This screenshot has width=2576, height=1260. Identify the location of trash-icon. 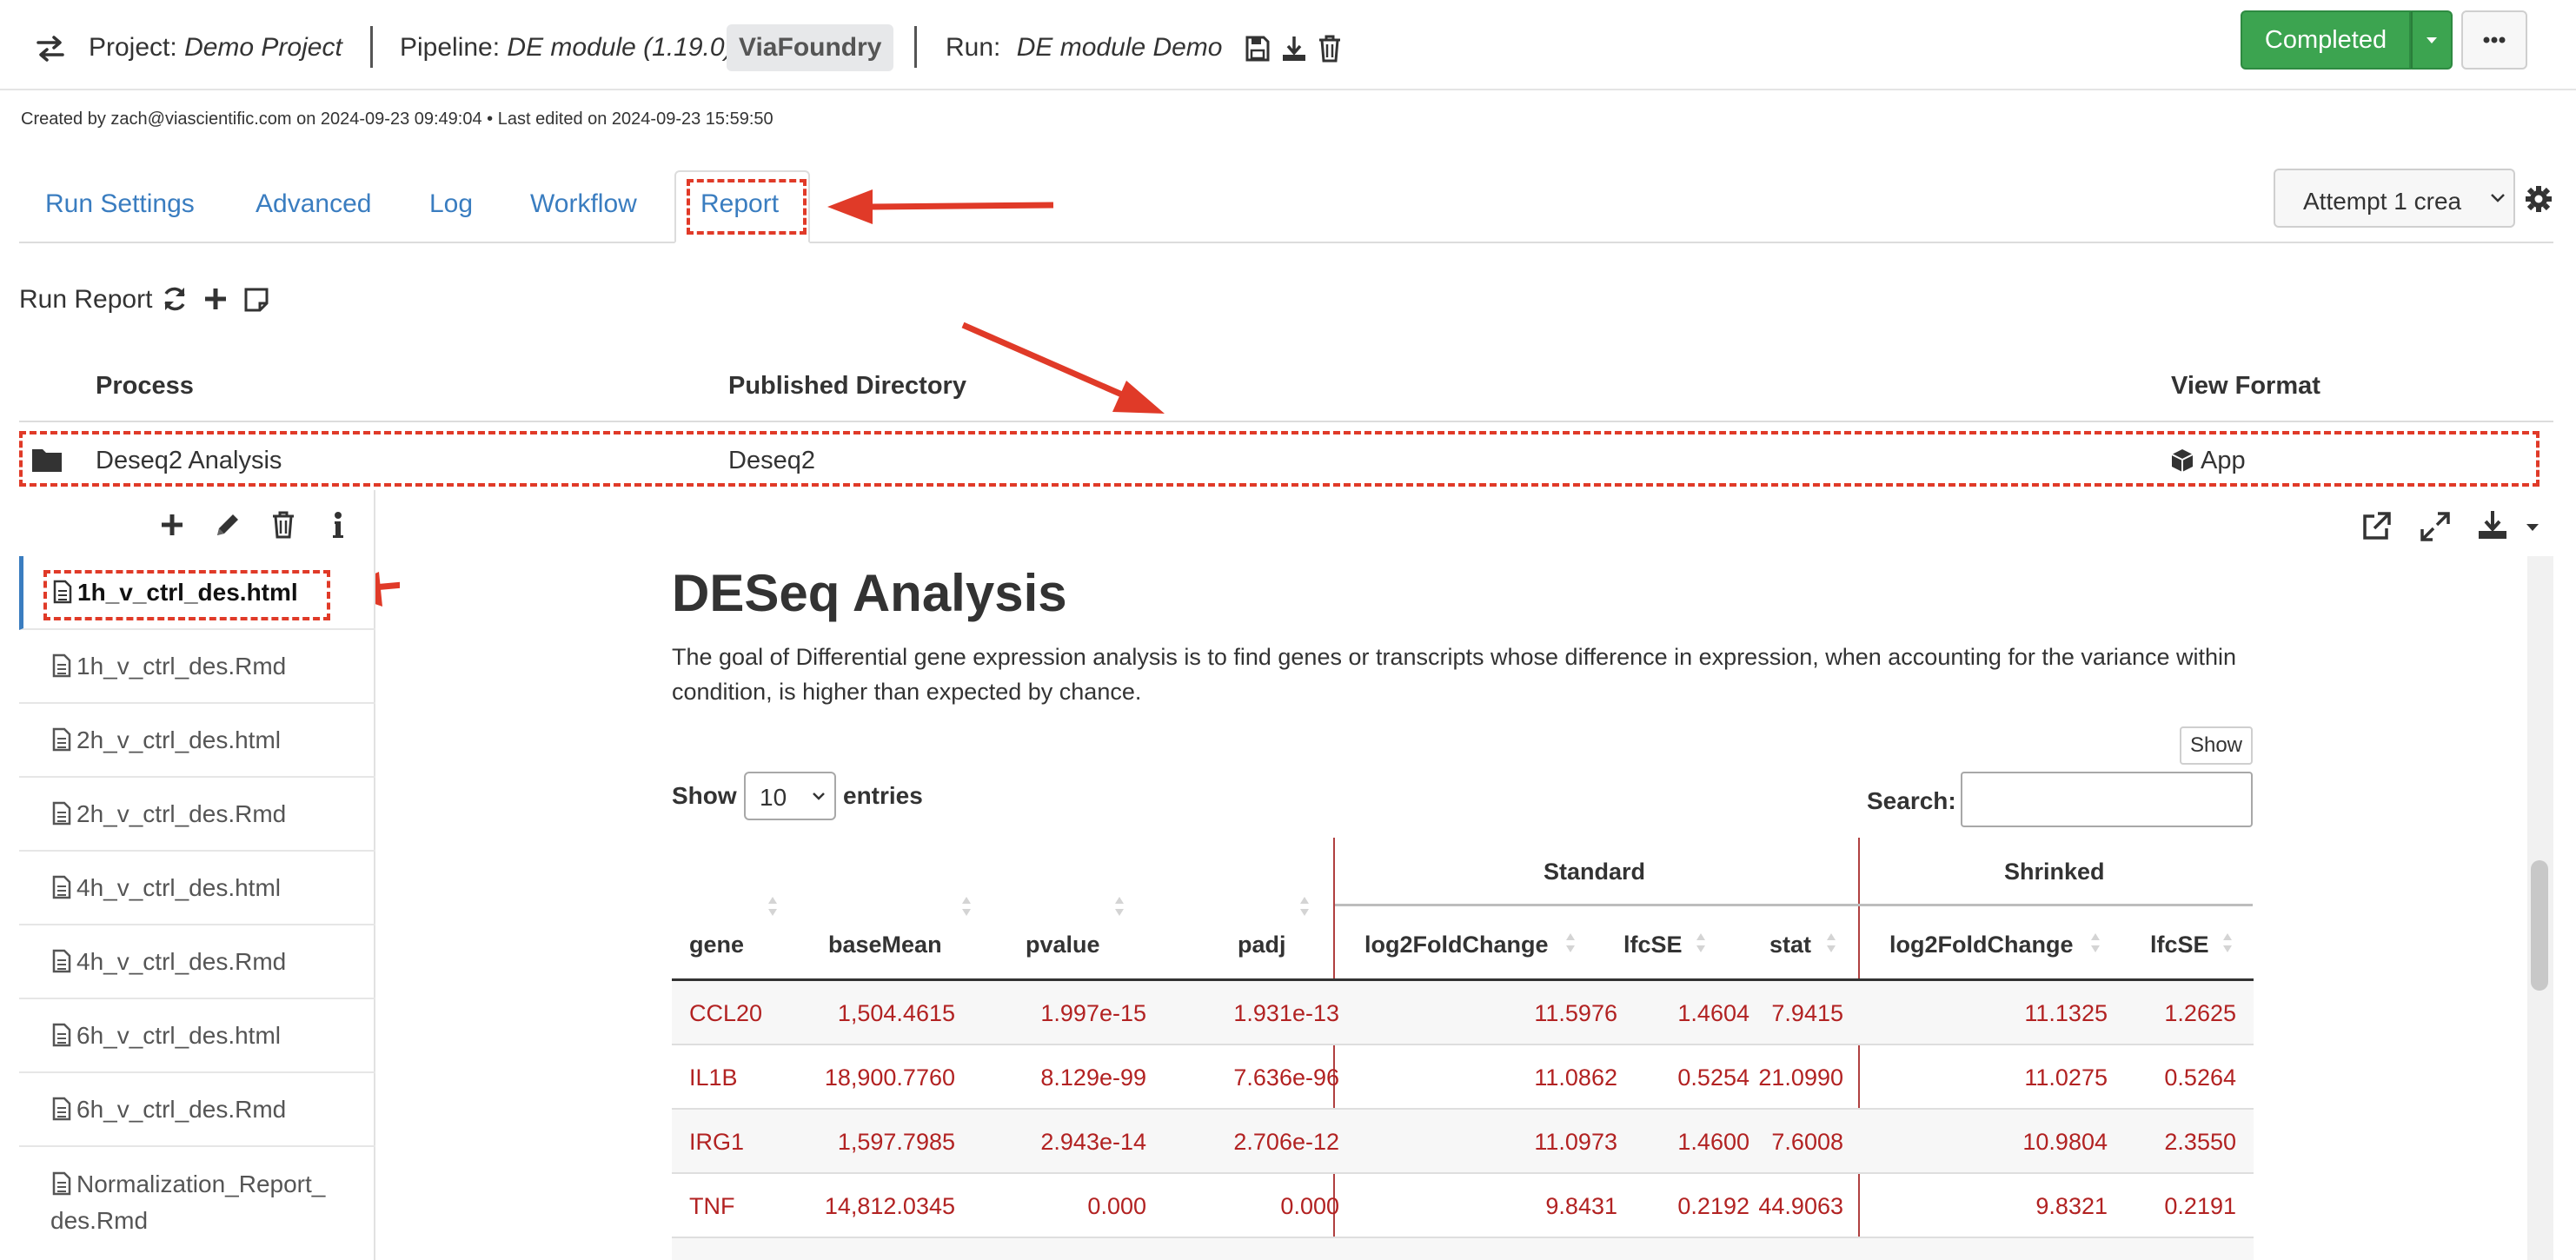
(283, 525).